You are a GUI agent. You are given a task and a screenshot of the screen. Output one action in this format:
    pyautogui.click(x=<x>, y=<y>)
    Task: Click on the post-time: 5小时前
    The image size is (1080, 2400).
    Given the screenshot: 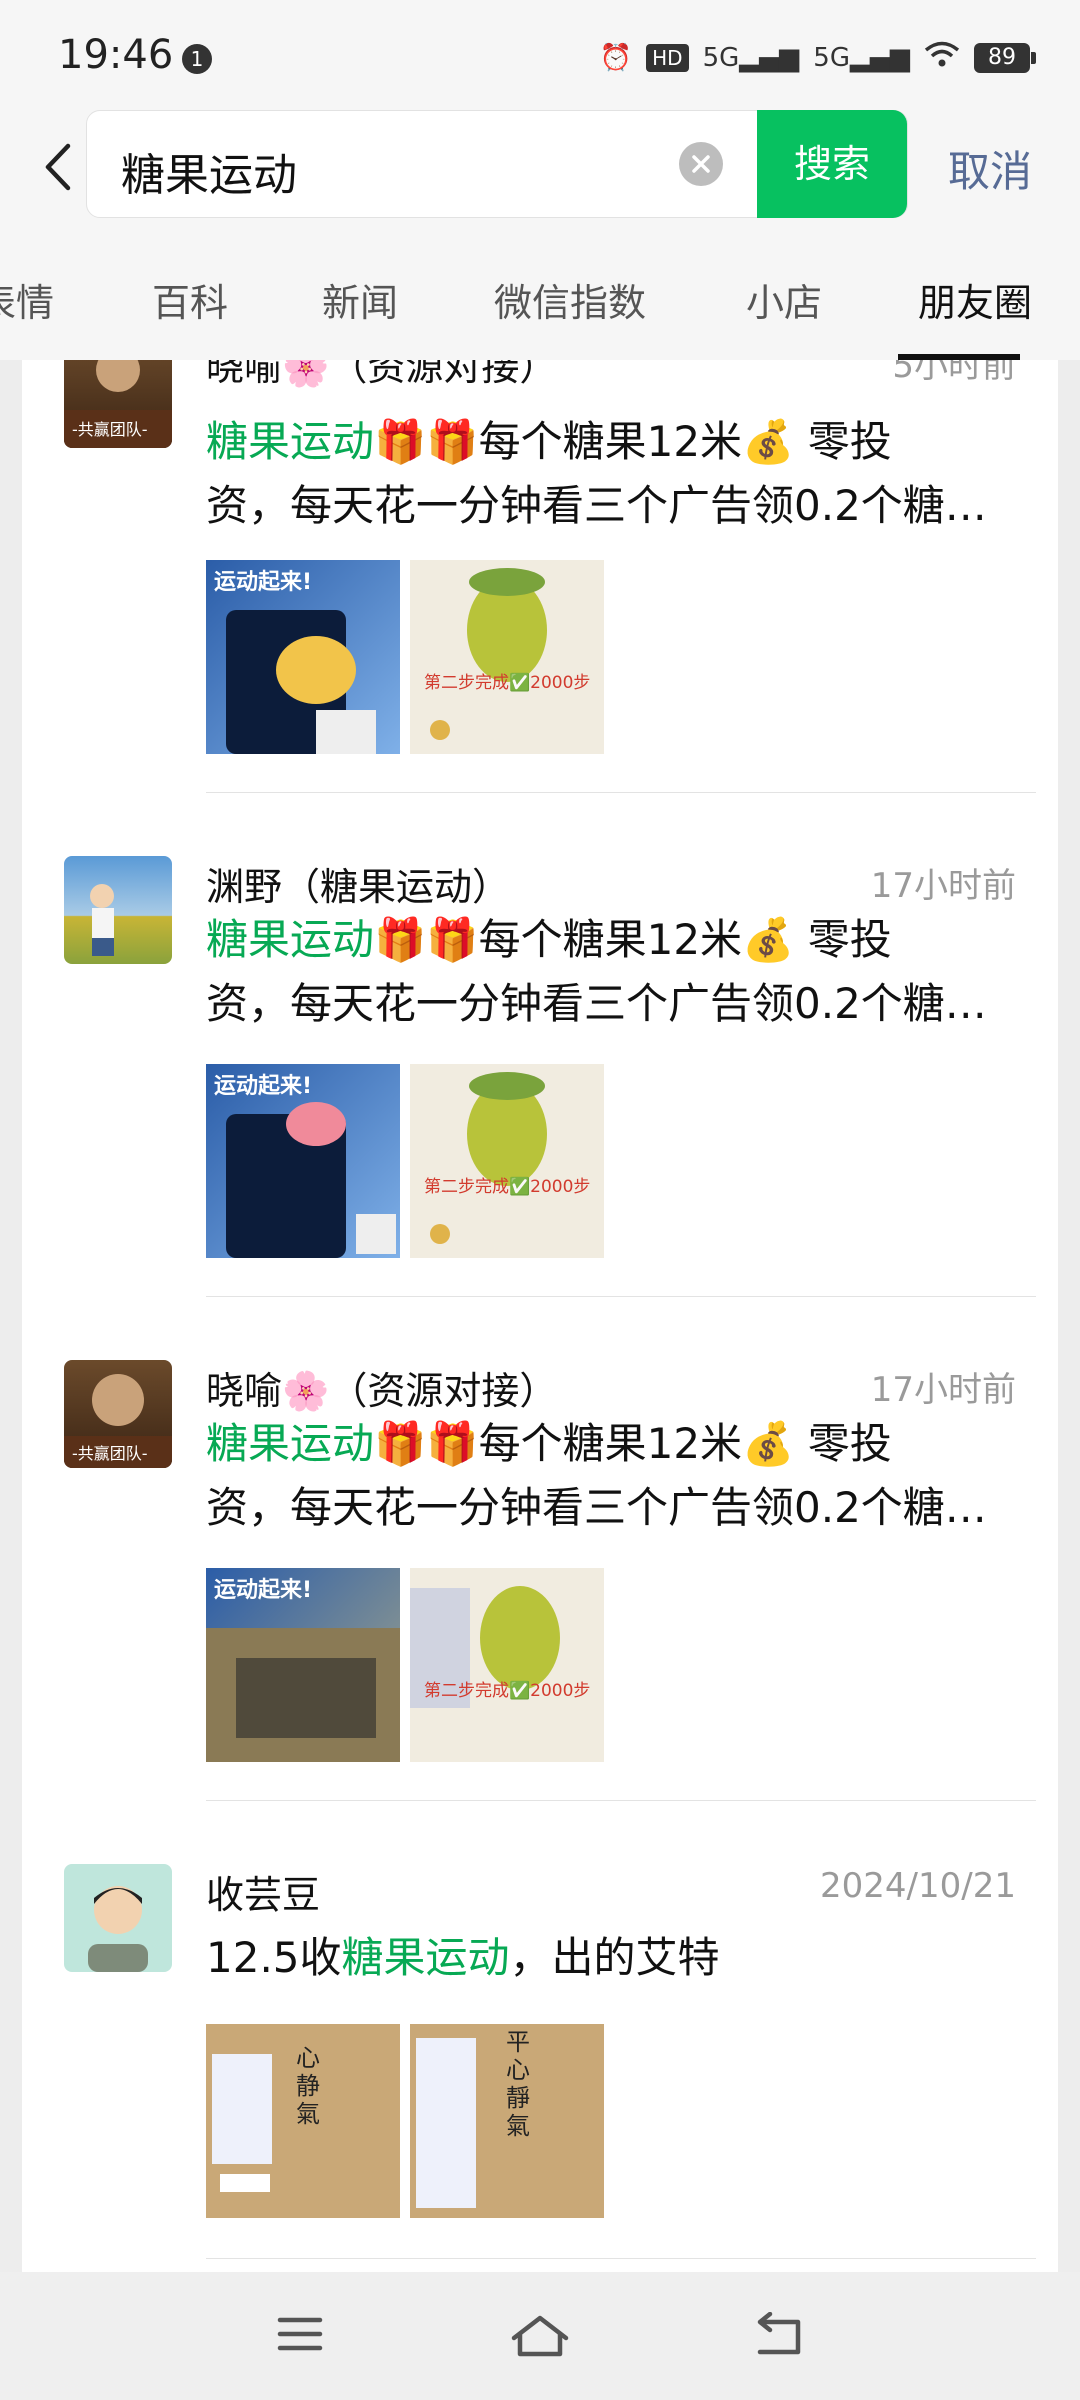 What is the action you would take?
    pyautogui.click(x=954, y=373)
    